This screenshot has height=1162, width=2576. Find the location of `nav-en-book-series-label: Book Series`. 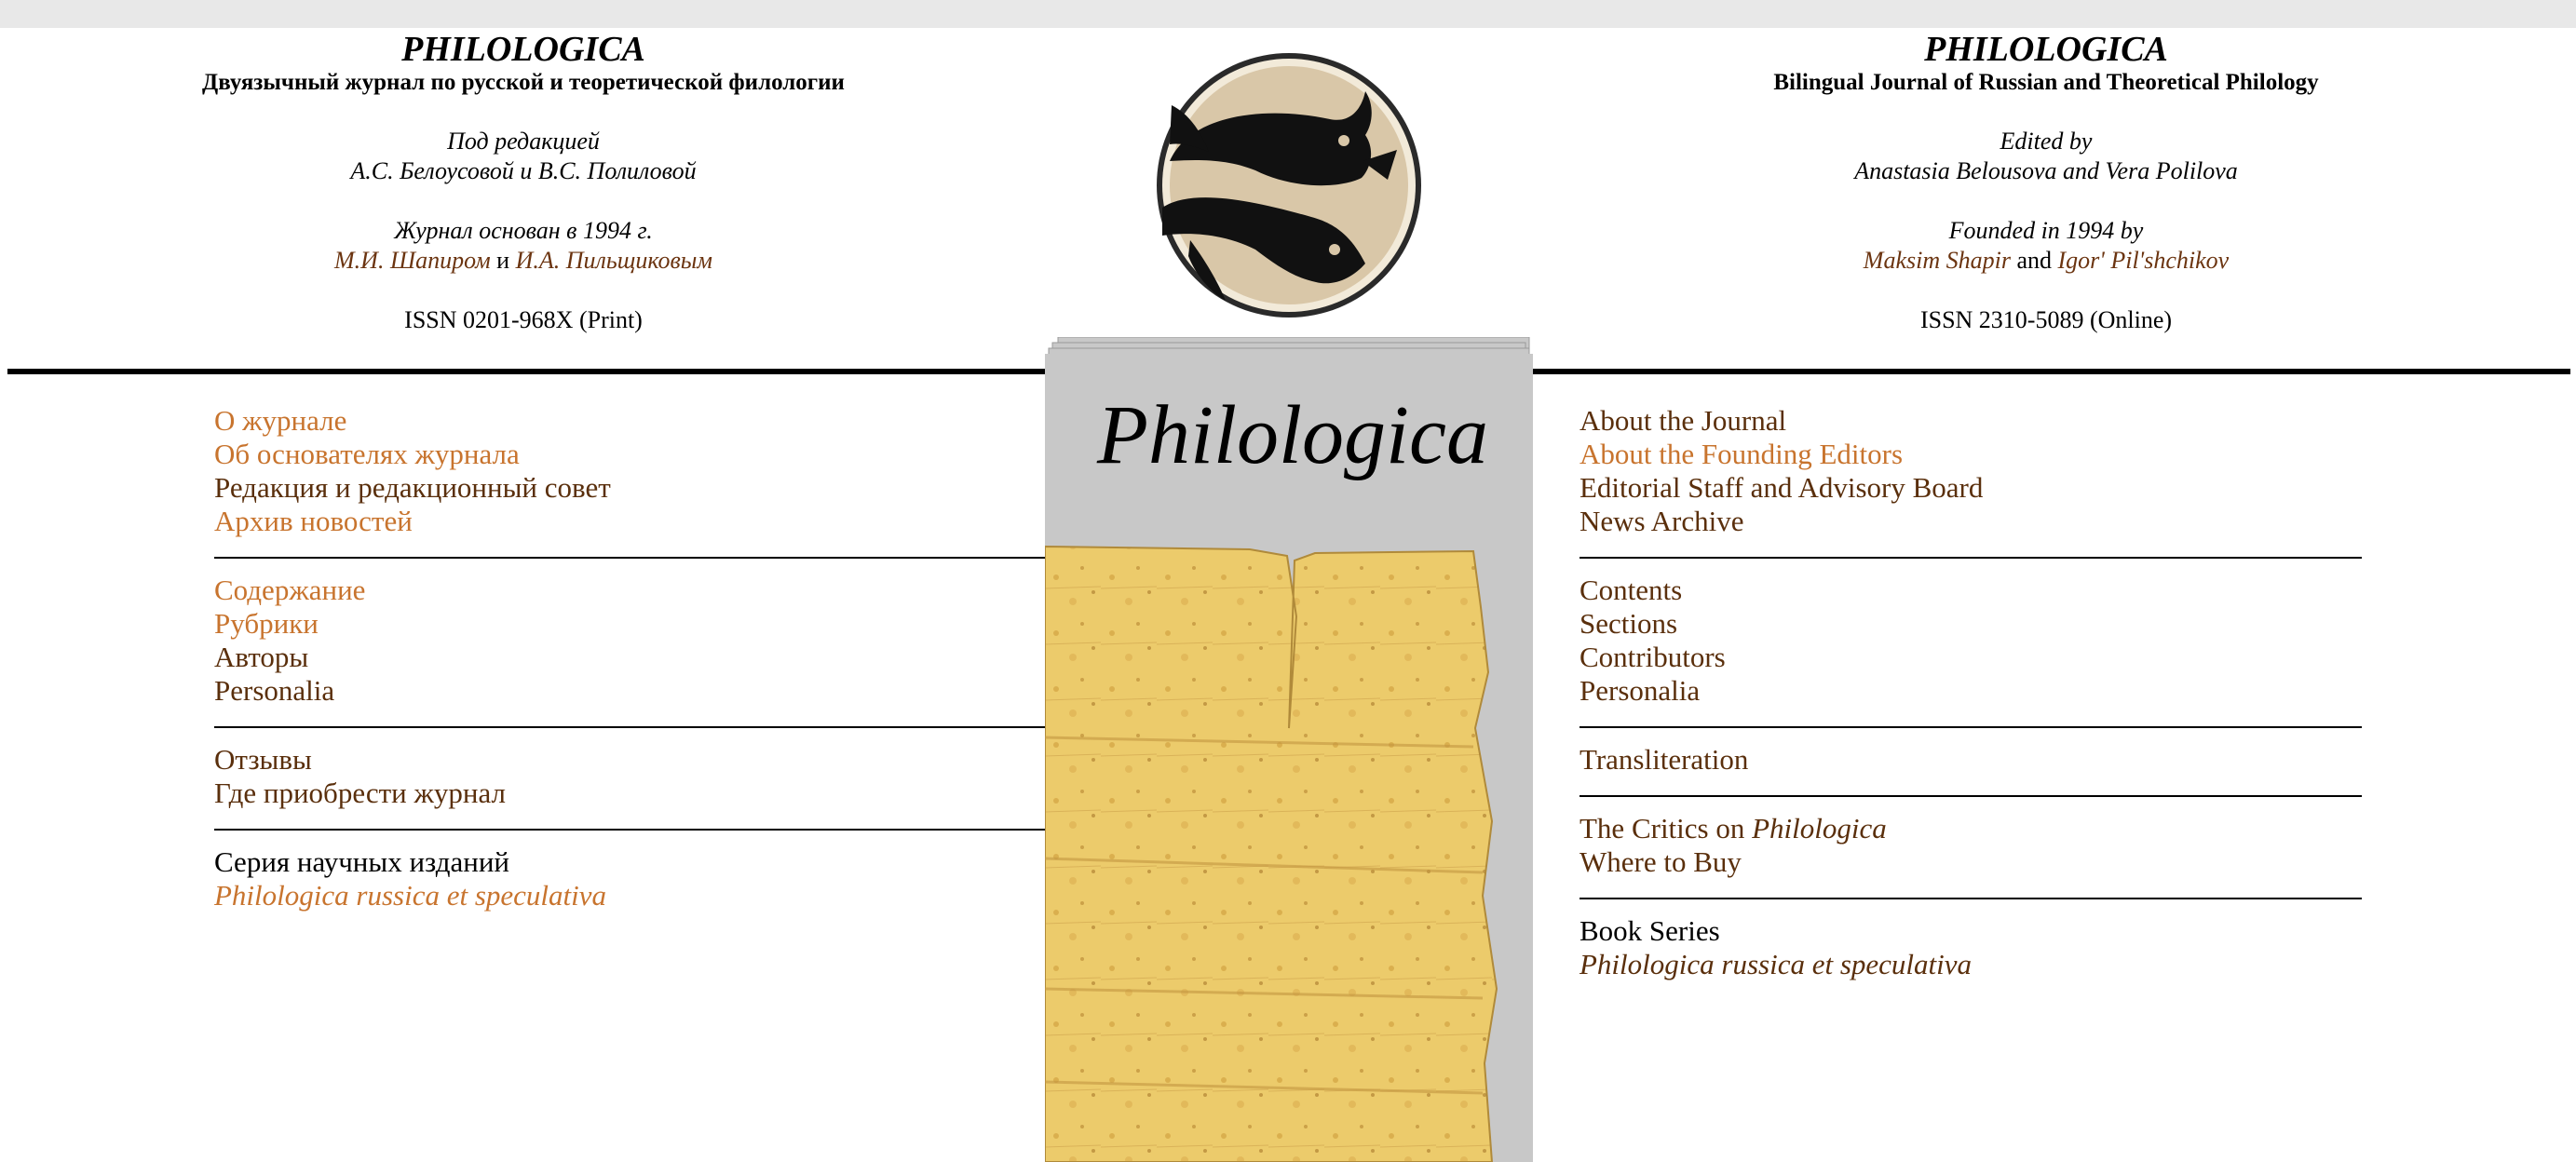

nav-en-book-series-label: Book Series is located at coordinates (1649, 931).